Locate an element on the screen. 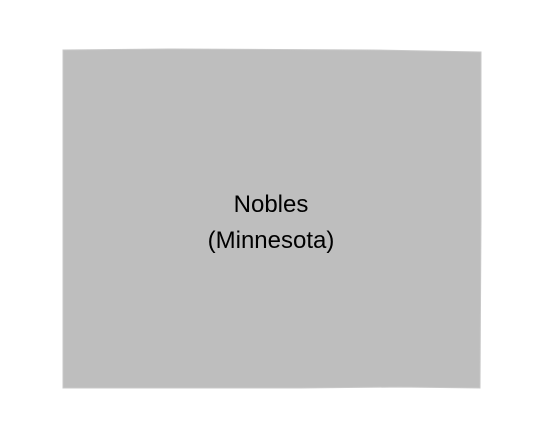  state-name-label: (Minnesota) is located at coordinates (271, 240).